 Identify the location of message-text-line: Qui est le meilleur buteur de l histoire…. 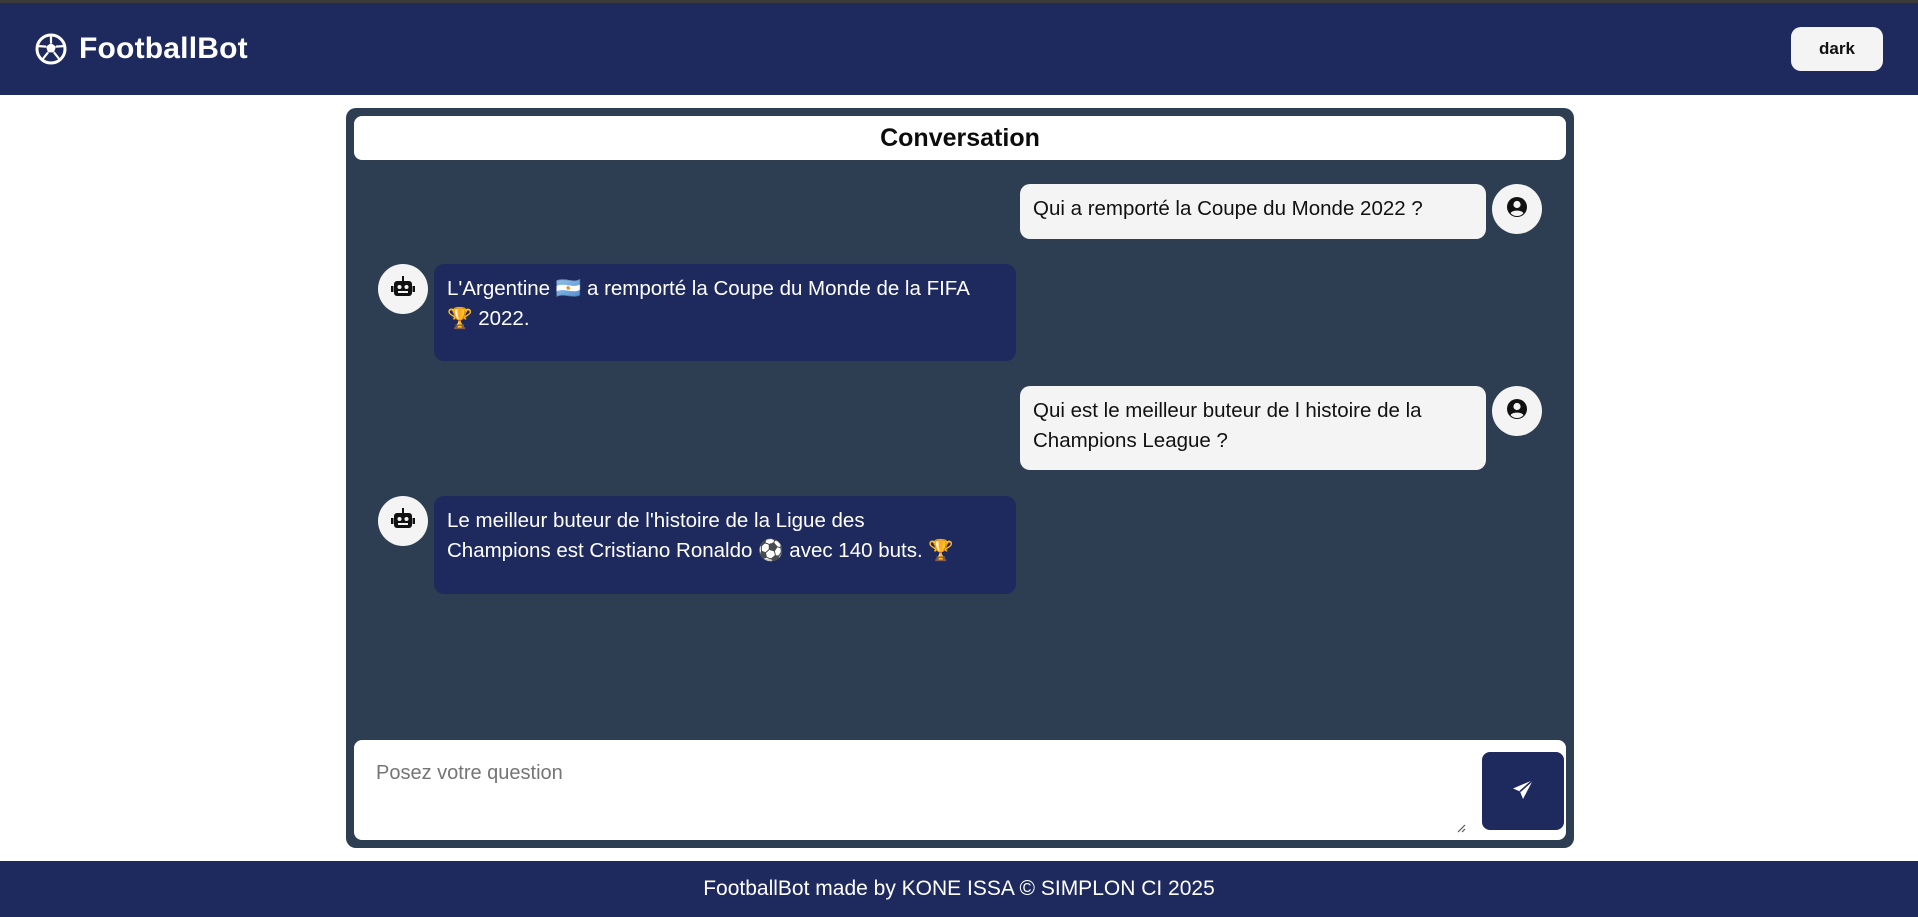
(1227, 410).